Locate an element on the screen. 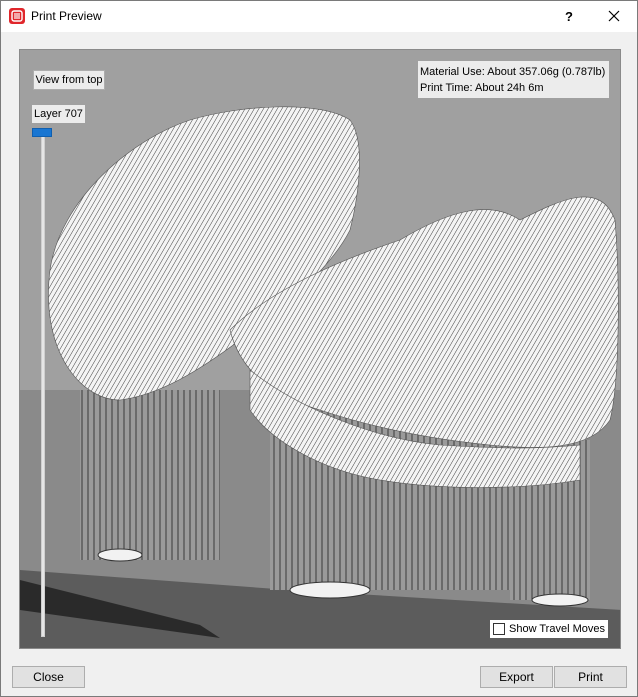 The height and width of the screenshot is (697, 638). show-travel-moves-toggle: Show Travel Moves is located at coordinates (549, 629).